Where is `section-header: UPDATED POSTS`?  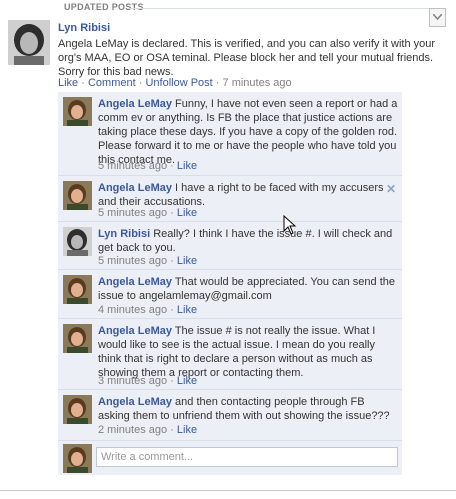
section-header: UPDATED POSTS is located at coordinates (228, 7).